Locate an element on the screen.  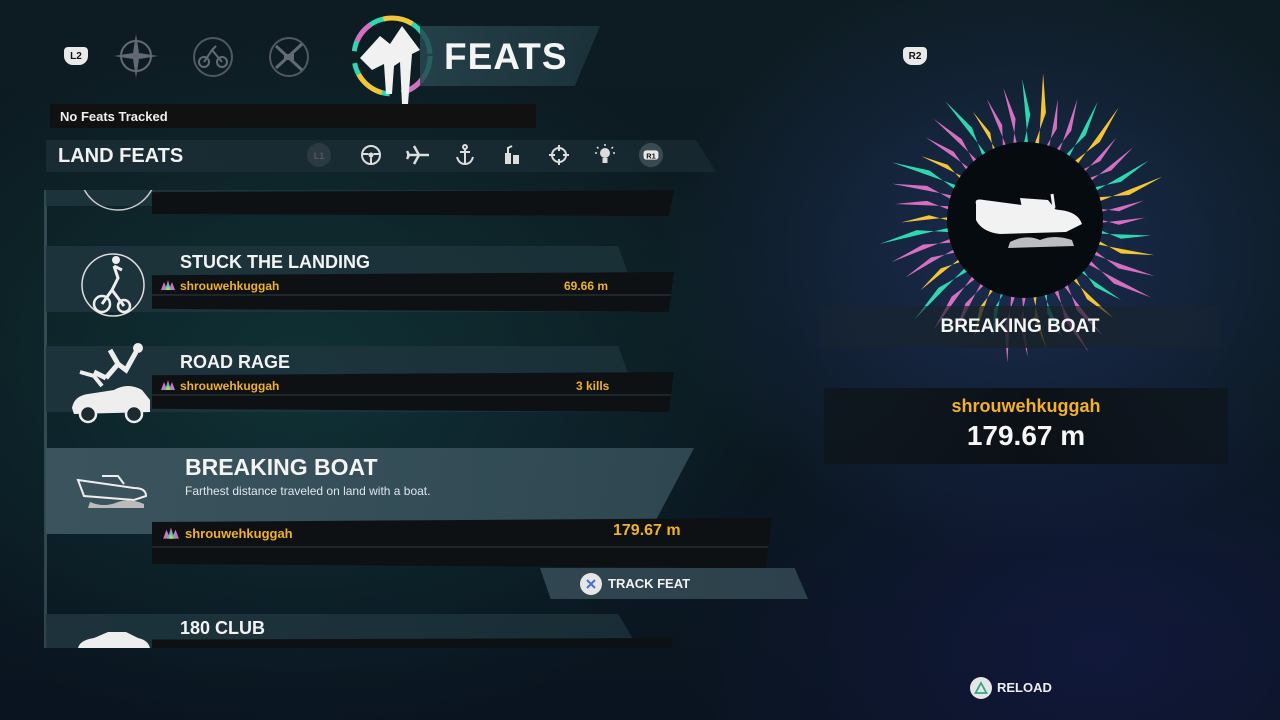
plane-icon is located at coordinates (418, 155).